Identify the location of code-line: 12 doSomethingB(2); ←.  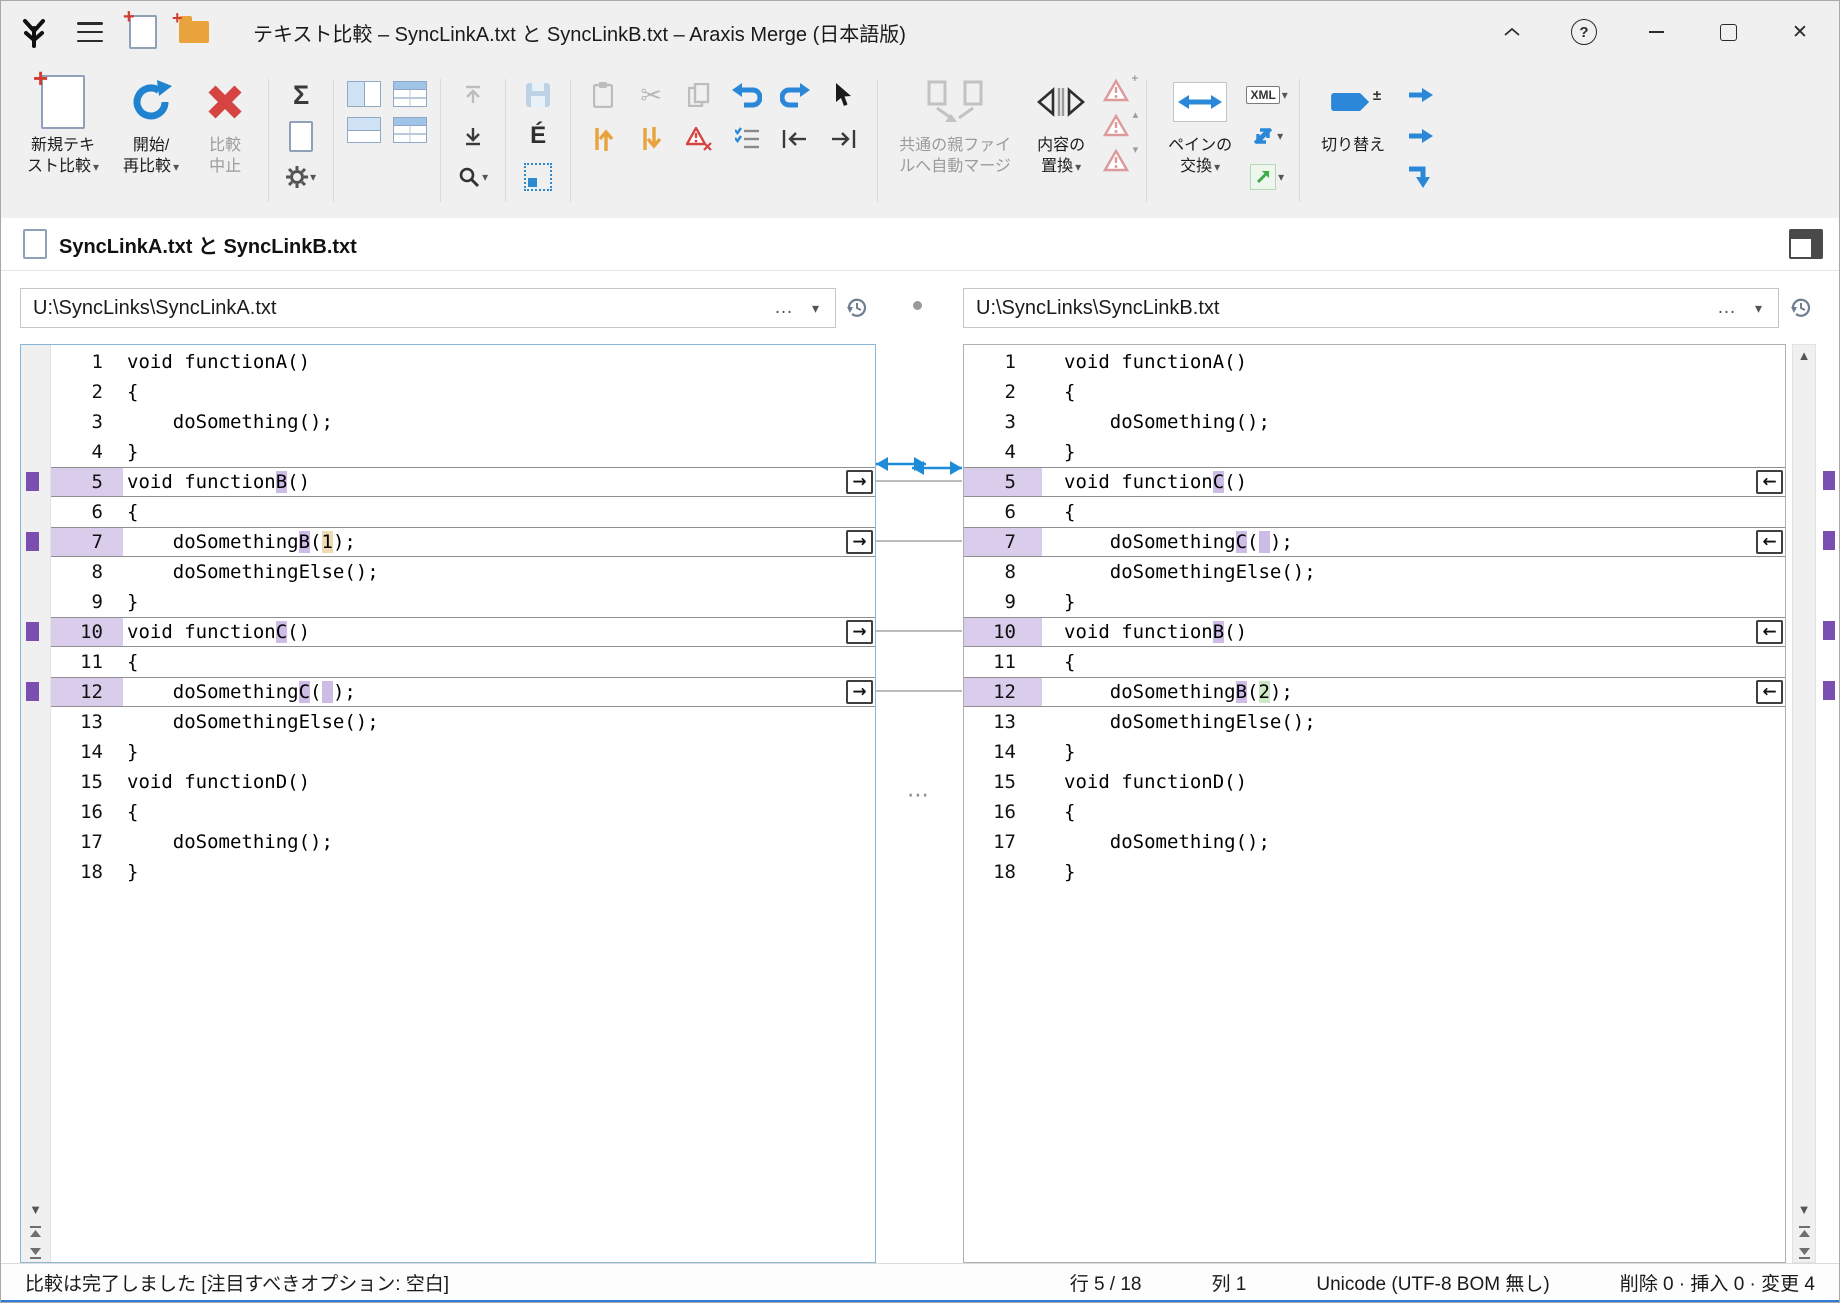
(1374, 692).